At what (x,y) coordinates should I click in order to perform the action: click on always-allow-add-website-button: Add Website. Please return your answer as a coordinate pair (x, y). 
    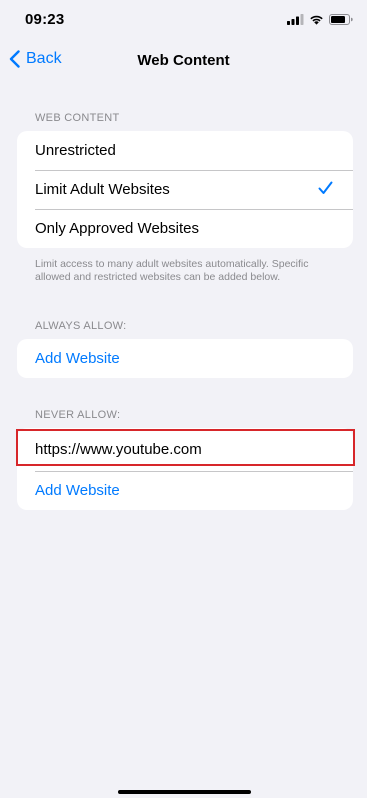
    Looking at the image, I should click on (185, 358).